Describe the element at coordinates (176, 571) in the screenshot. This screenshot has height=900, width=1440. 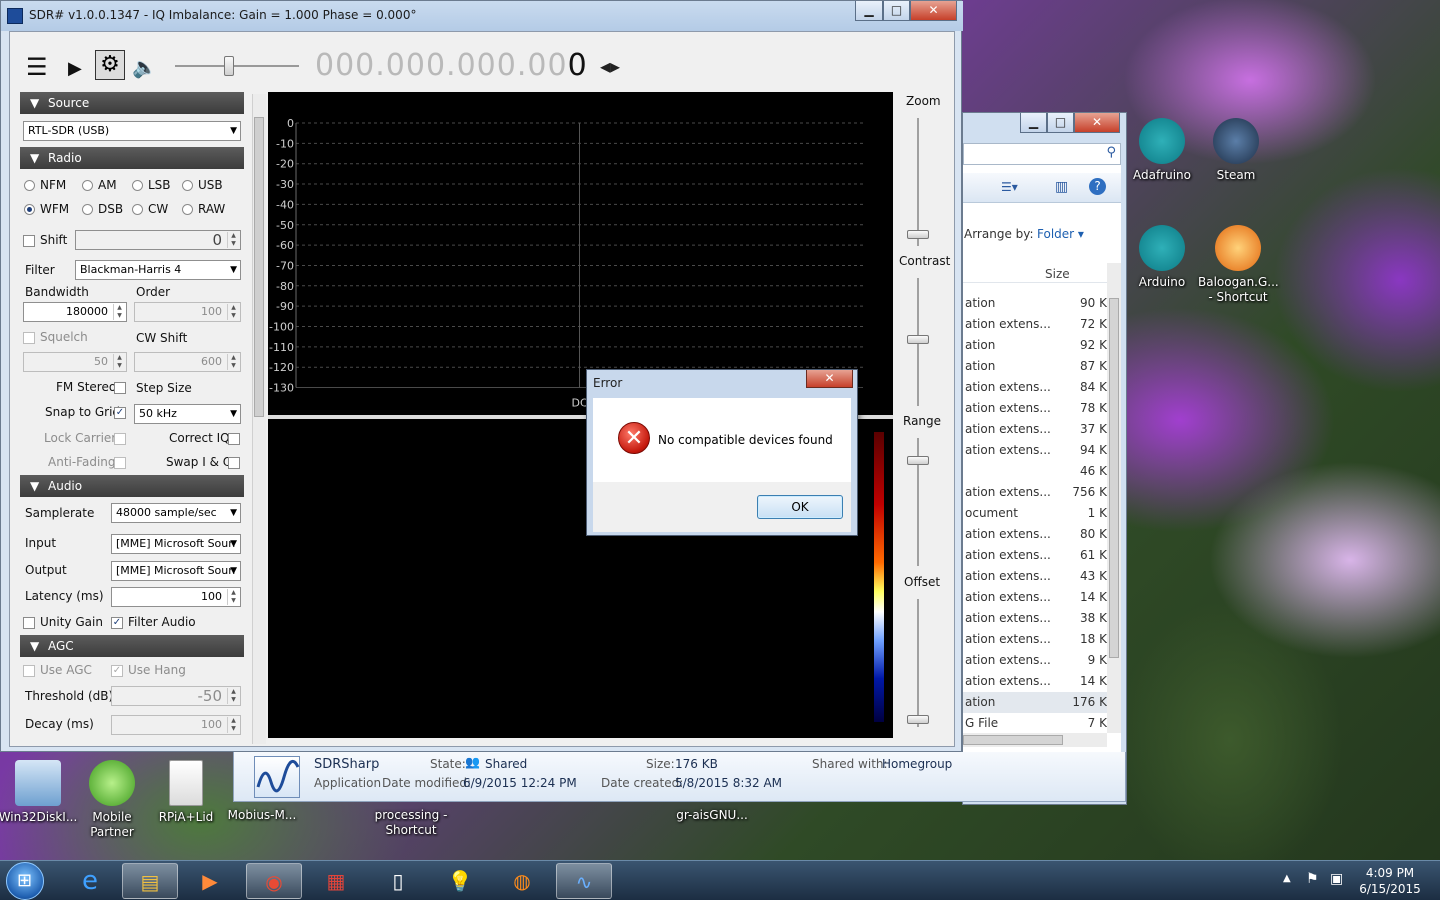
I see `output-device-select: [MME] Microsoft Soun ▼` at that location.